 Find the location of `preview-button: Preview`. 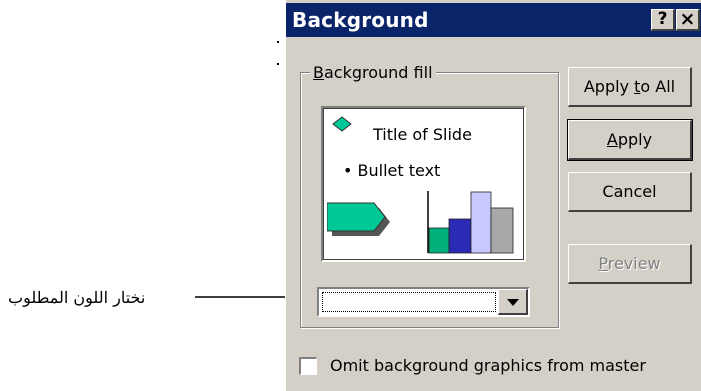

preview-button: Preview is located at coordinates (630, 264).